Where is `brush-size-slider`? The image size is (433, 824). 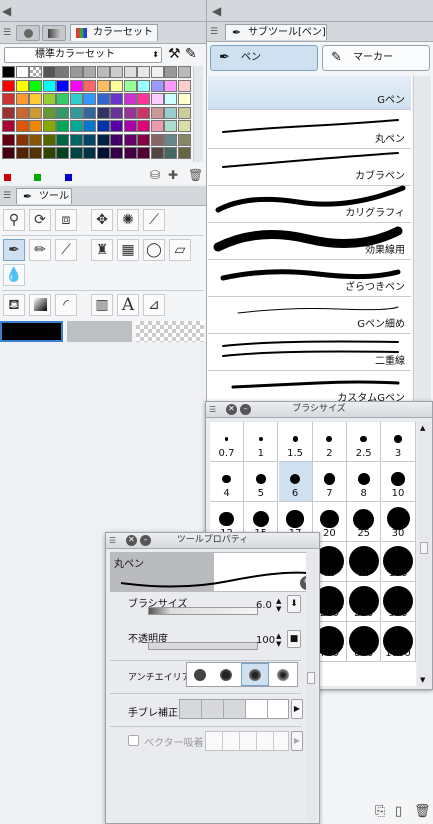
brush-size-slider is located at coordinates (203, 611).